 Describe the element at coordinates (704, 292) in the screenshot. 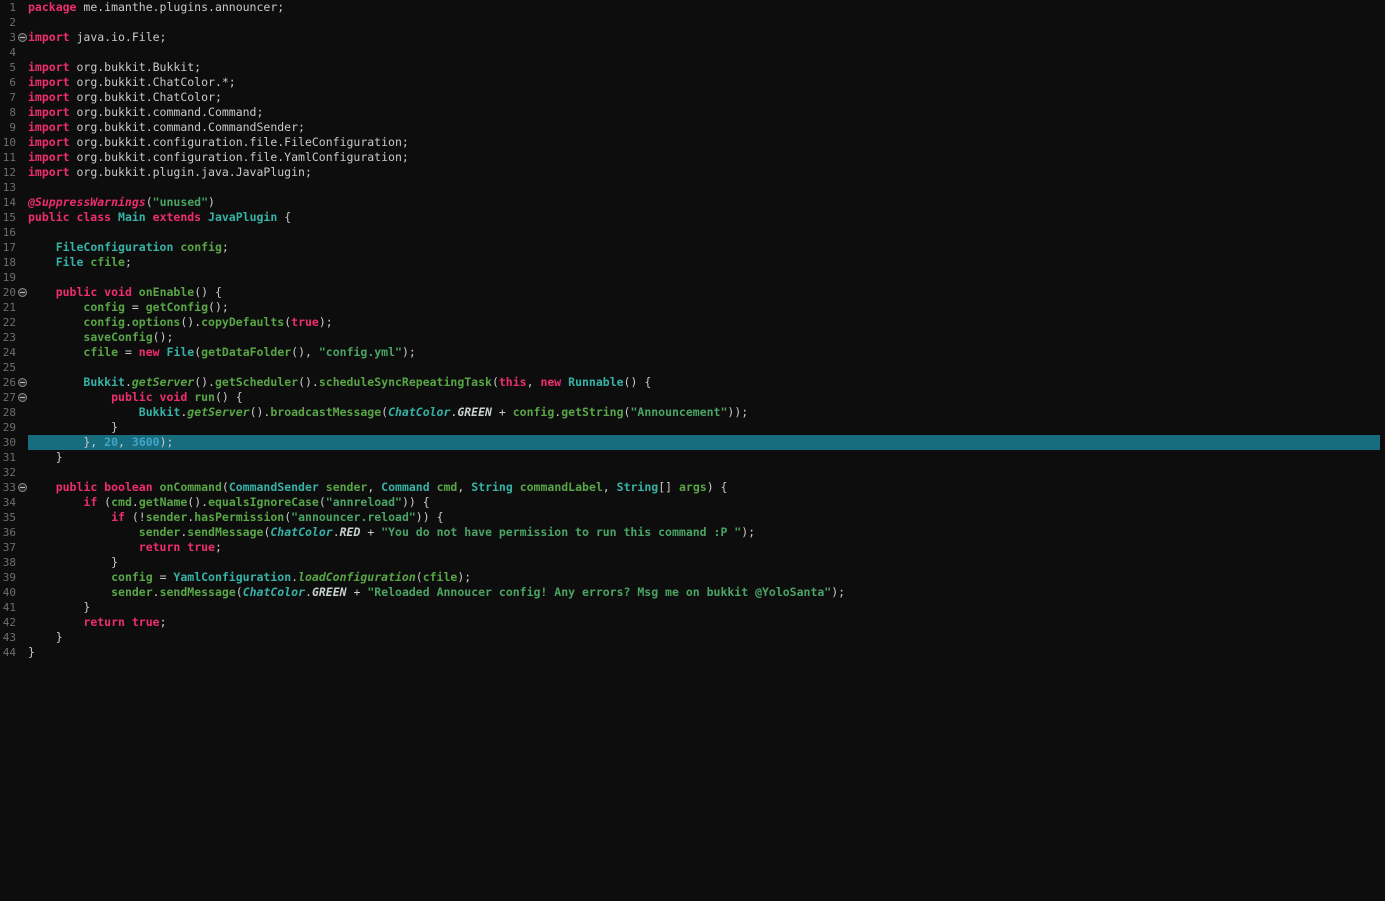

I see `code-text: public void onEnable() {` at that location.